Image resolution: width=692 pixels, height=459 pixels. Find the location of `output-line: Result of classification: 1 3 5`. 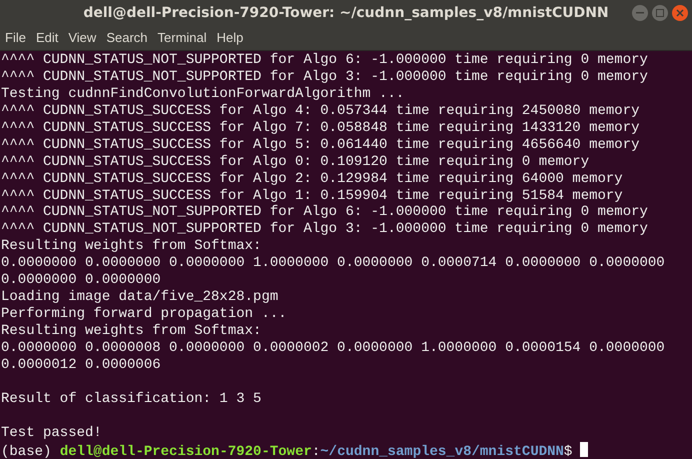

output-line: Result of classification: 1 3 5 is located at coordinates (131, 398).